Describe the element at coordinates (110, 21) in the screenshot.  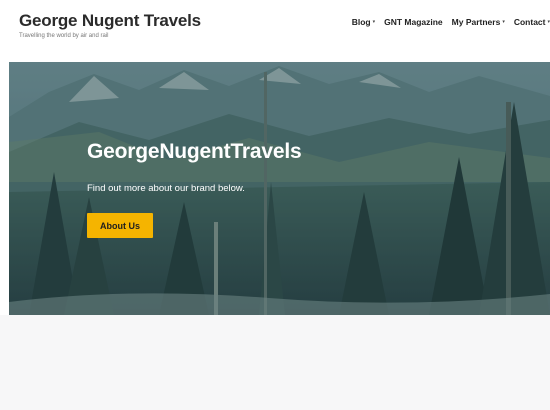
I see `site-title: George Nugent Travels` at that location.